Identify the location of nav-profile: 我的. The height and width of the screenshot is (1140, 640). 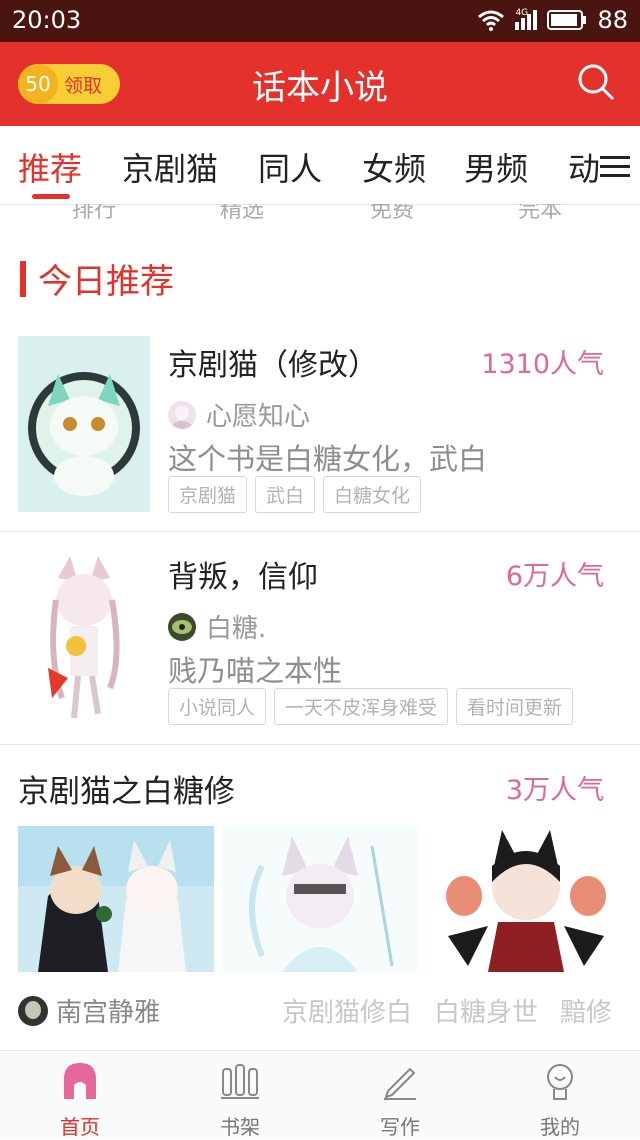
(560, 1100).